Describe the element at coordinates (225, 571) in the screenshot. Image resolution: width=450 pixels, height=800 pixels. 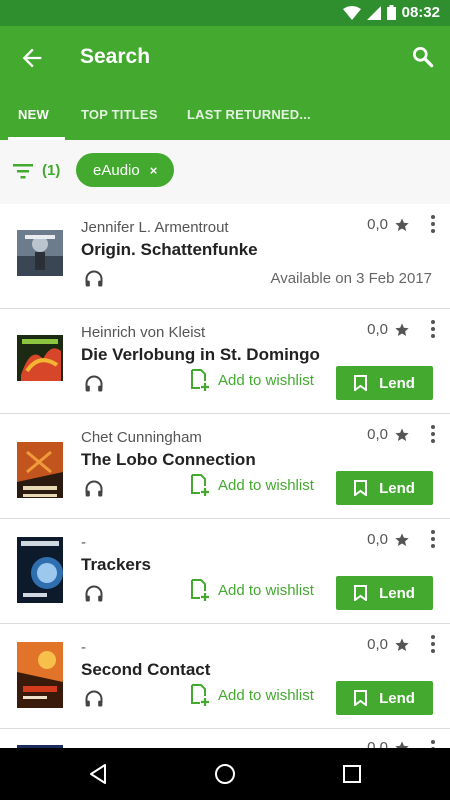
I see `list-item: - Trackers 0,0 Add to wishlist Lend` at that location.